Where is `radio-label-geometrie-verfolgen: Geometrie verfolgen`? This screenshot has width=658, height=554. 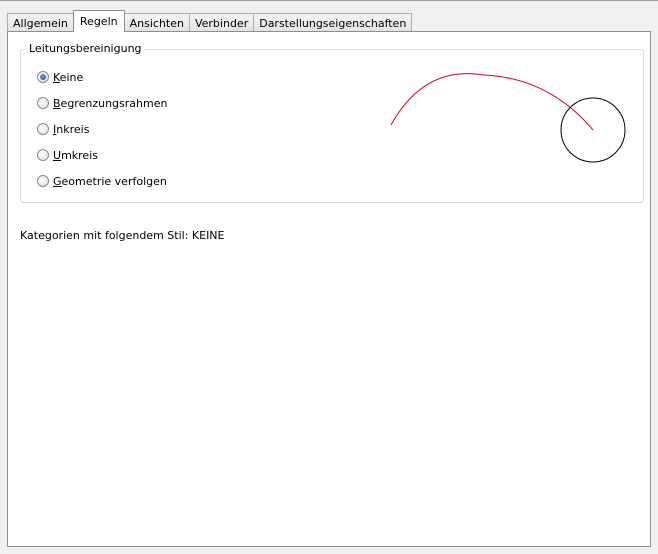
radio-label-geometrie-verfolgen: Geometrie verfolgen is located at coordinates (110, 181).